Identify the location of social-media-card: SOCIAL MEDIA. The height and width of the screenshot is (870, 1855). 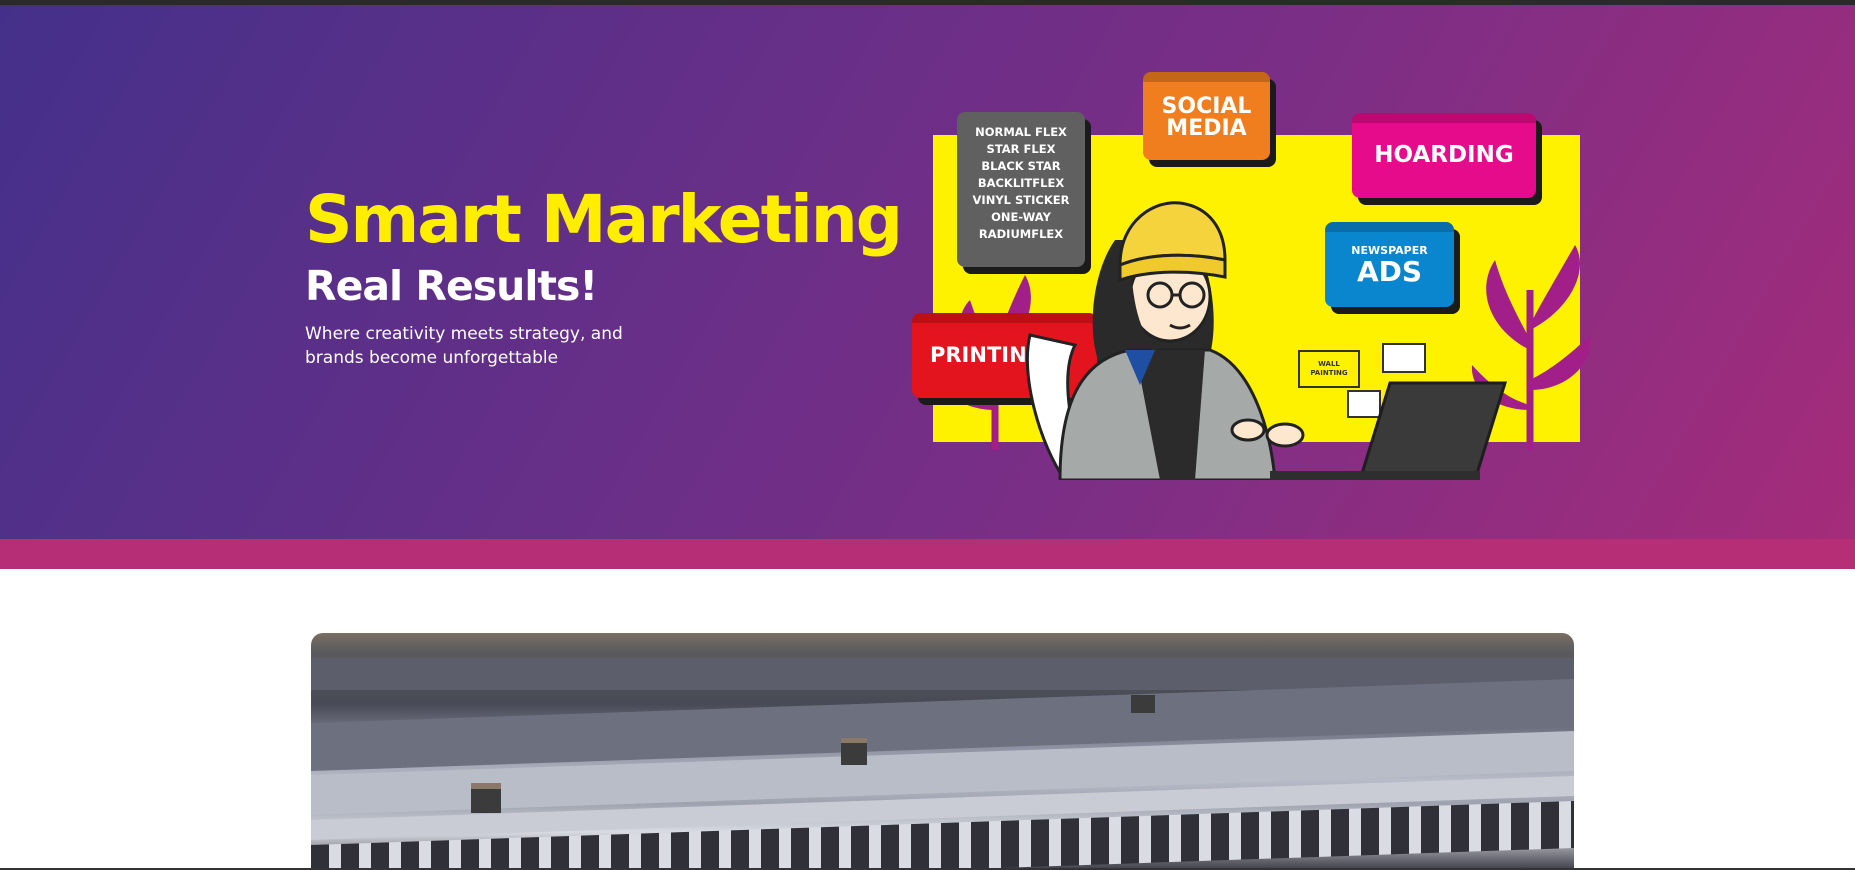
(1206, 116).